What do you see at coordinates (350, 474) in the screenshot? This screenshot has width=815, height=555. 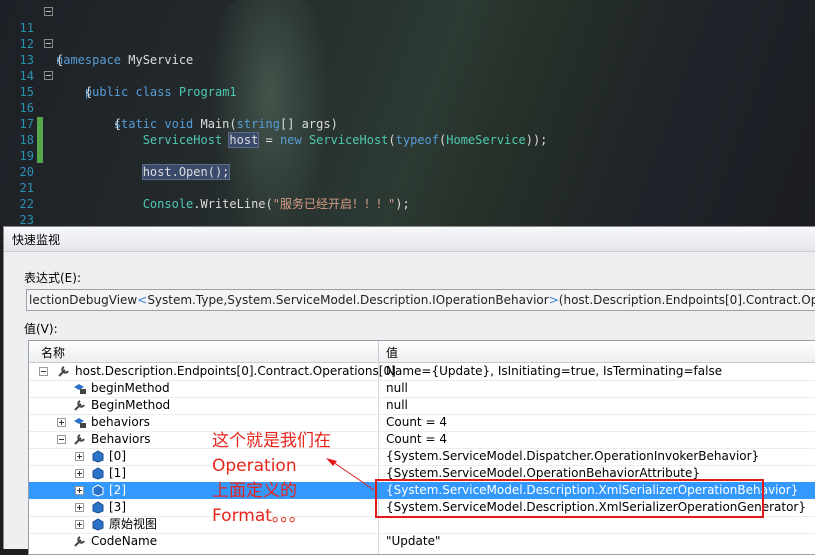 I see `annotation-arrow` at bounding box center [350, 474].